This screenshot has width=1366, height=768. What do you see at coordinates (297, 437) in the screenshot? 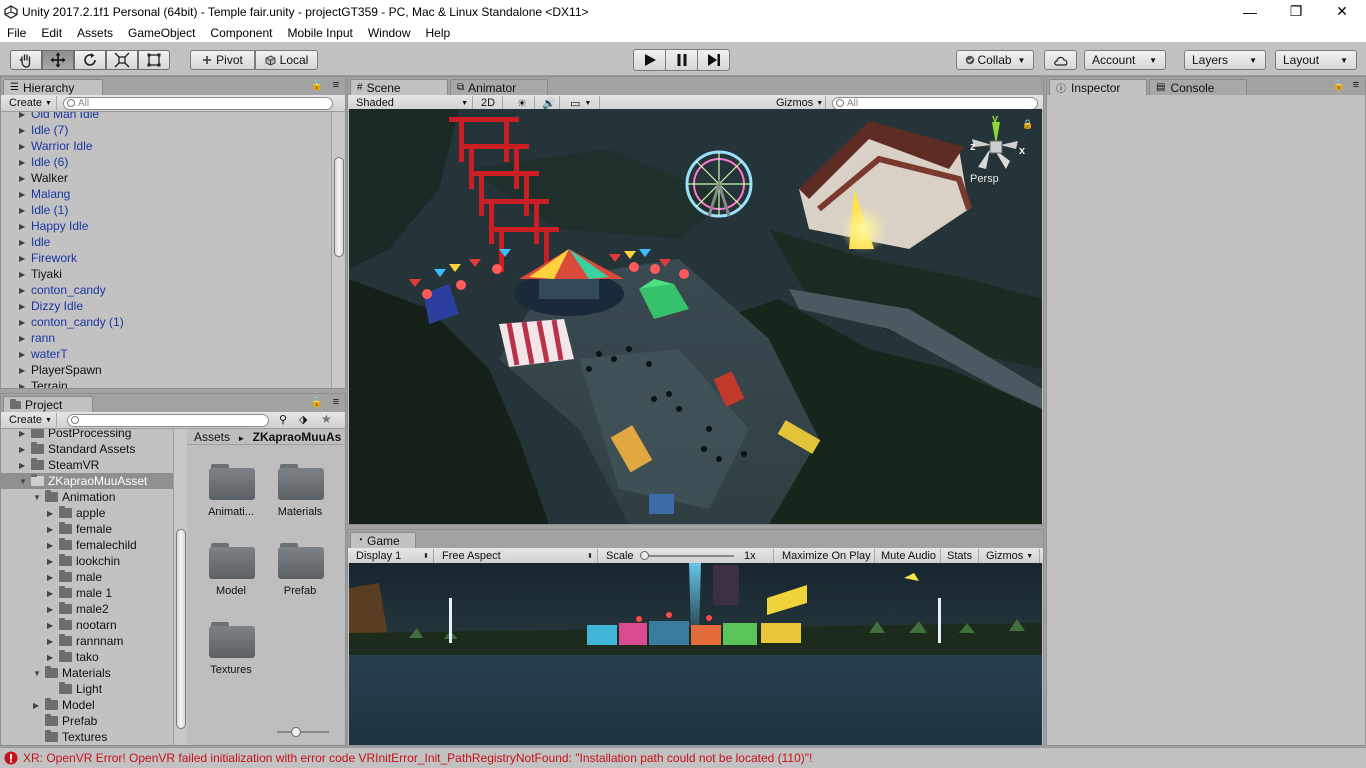
I see `breadcrumb-current: ZKapraoMuuAs` at bounding box center [297, 437].